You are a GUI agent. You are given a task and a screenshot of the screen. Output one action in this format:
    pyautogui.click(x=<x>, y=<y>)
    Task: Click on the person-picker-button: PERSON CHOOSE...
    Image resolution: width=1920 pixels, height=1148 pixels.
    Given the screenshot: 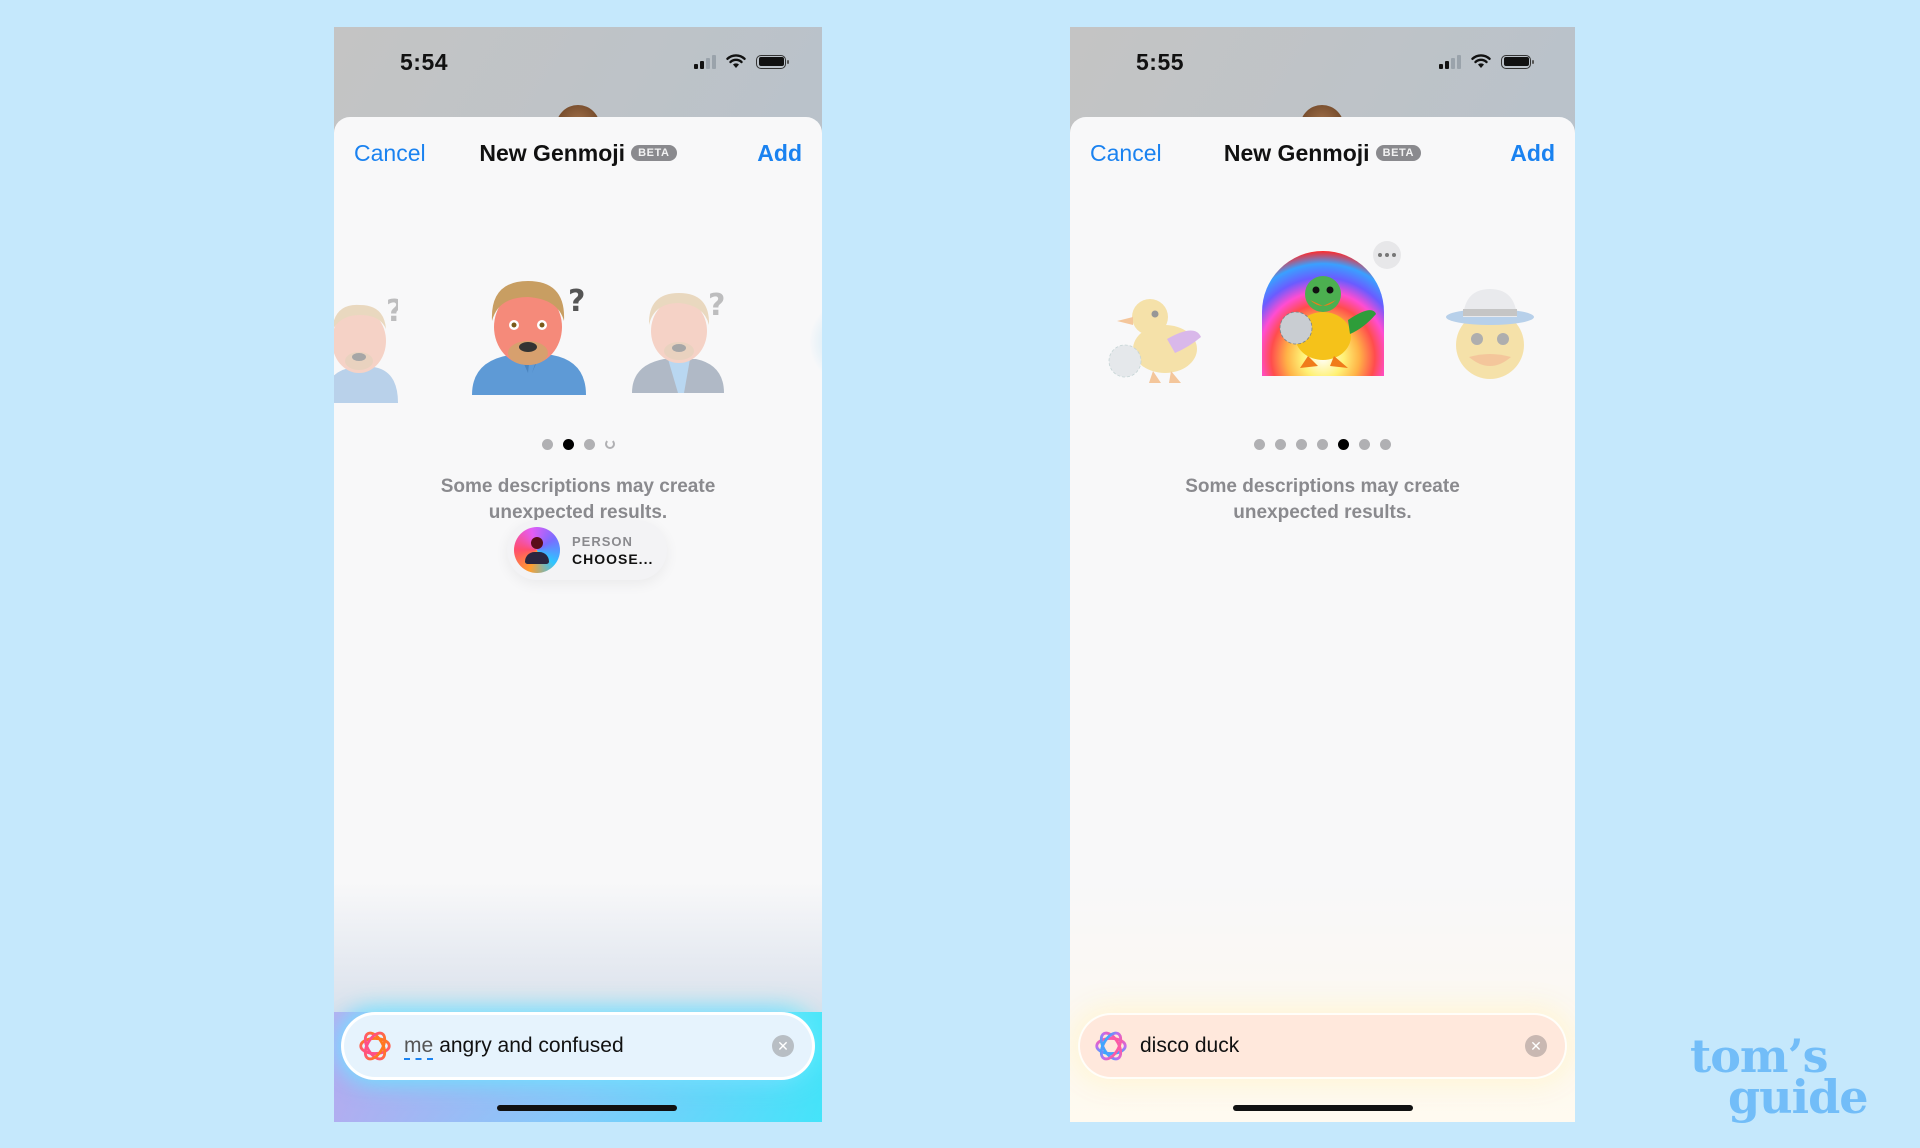 What is the action you would take?
    pyautogui.click(x=587, y=550)
    